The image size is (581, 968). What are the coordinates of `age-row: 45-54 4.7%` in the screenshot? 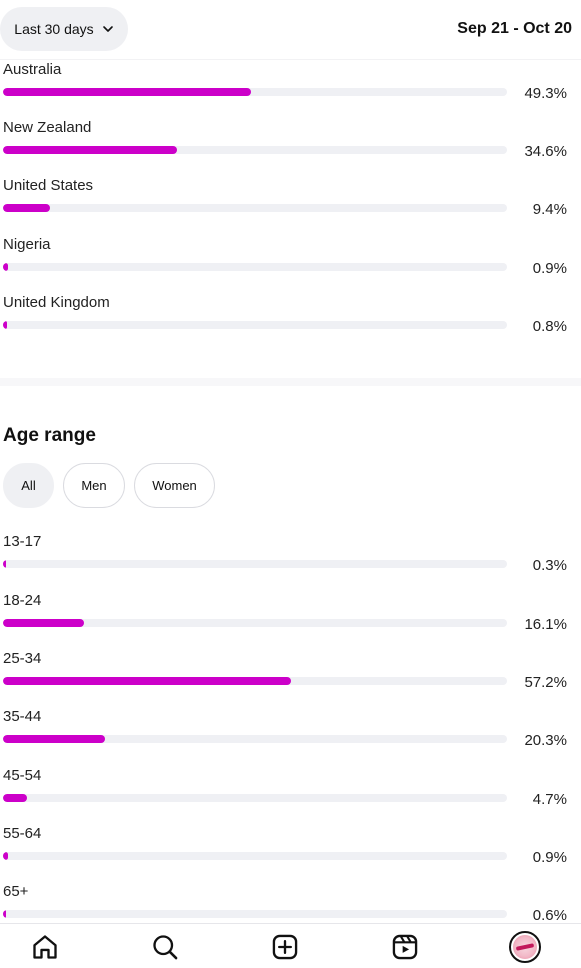 It's located at (290, 796).